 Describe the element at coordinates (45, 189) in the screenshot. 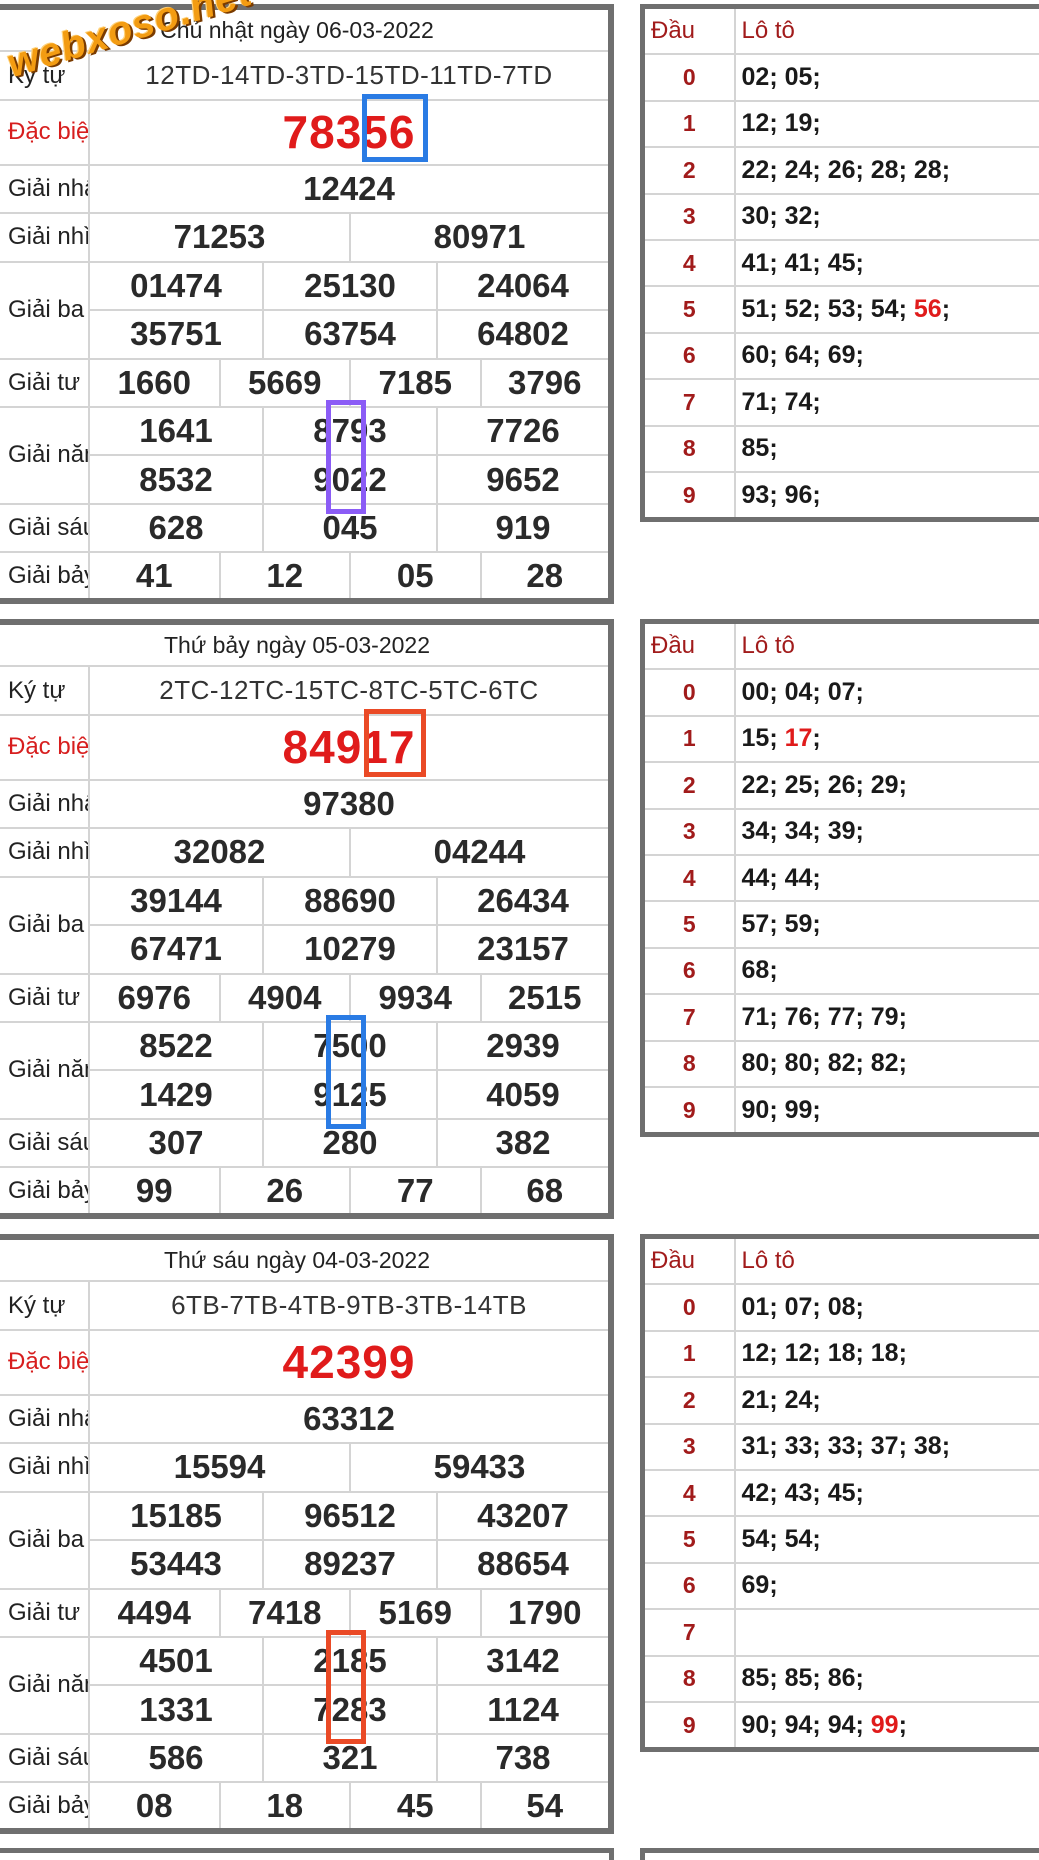

I see `label-giai-nhat: Giải nhất` at that location.